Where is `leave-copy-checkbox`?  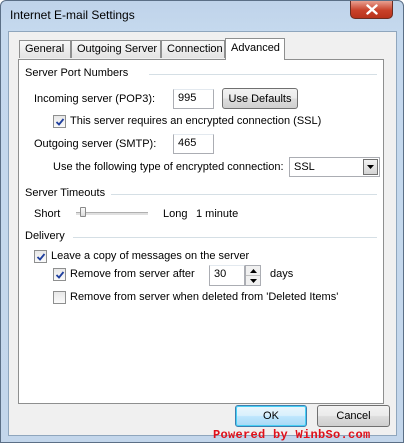
leave-copy-checkbox is located at coordinates (40, 256).